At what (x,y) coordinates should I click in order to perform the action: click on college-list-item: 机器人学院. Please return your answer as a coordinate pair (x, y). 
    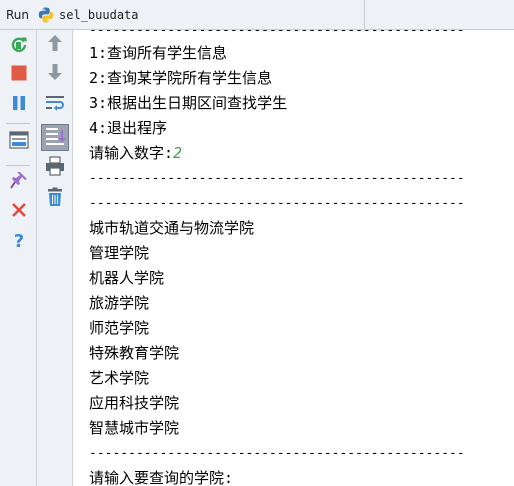
    Looking at the image, I should click on (127, 278).